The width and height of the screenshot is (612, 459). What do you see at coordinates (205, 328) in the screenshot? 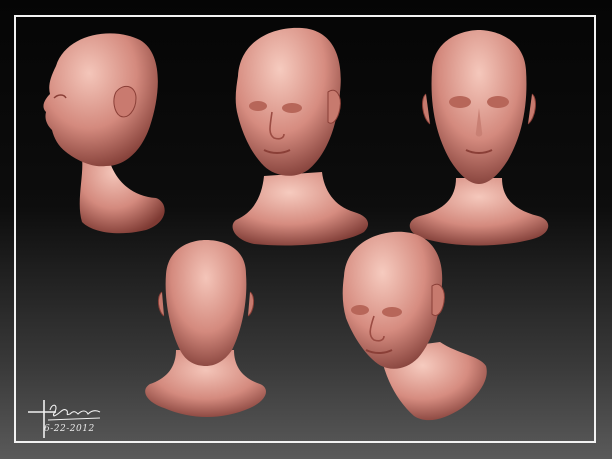
I see `head-back-view` at bounding box center [205, 328].